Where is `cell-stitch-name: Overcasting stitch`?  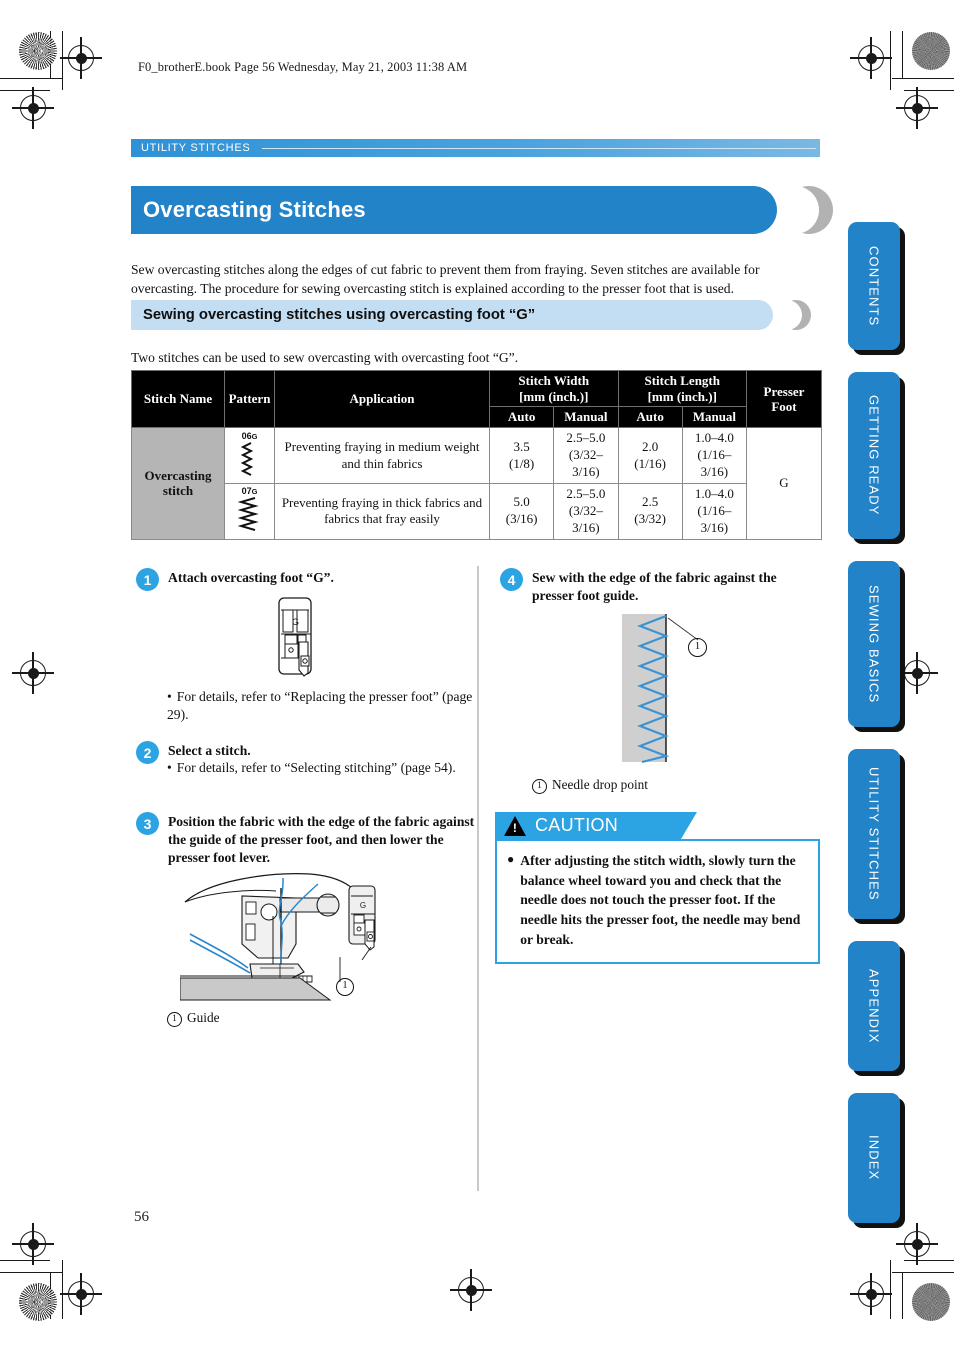
cell-stitch-name: Overcasting stitch is located at coordinates (178, 483).